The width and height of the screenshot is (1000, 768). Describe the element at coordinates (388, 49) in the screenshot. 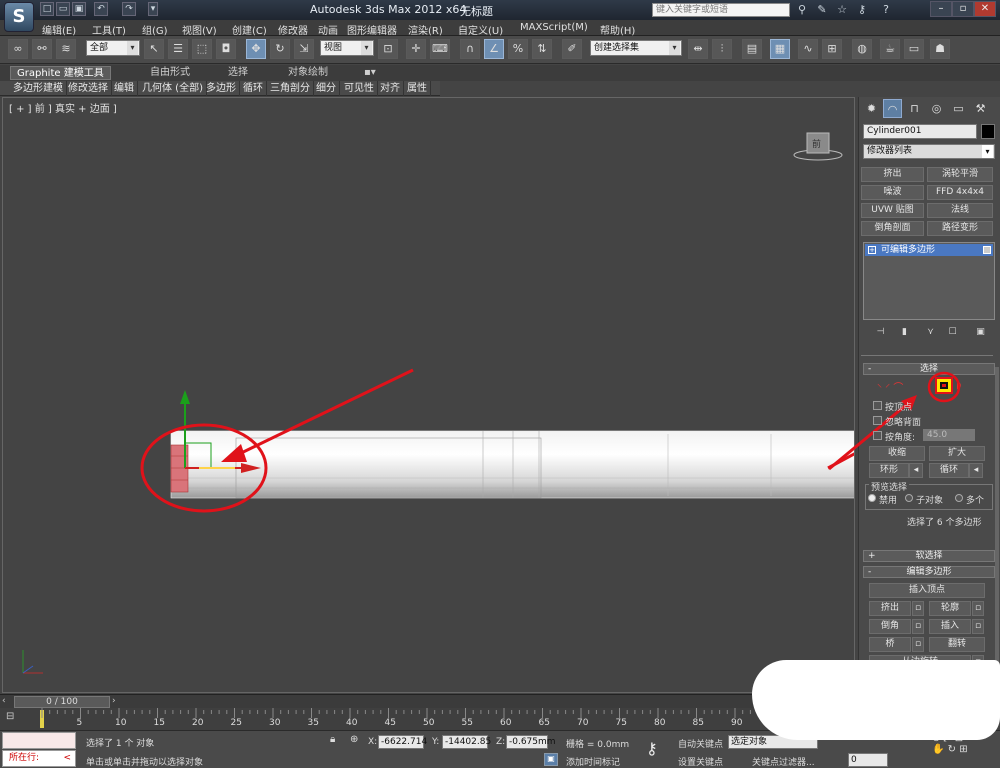

I see `pivot-center-icon: ⊡` at that location.